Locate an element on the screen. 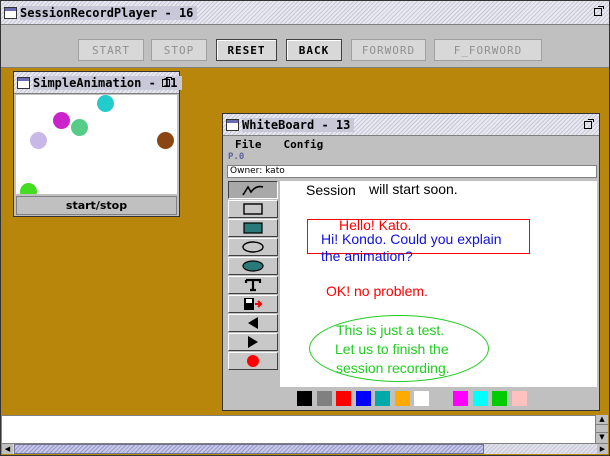 Image resolution: width=610 pixels, height=456 pixels. ball-lavender is located at coordinates (38, 140).